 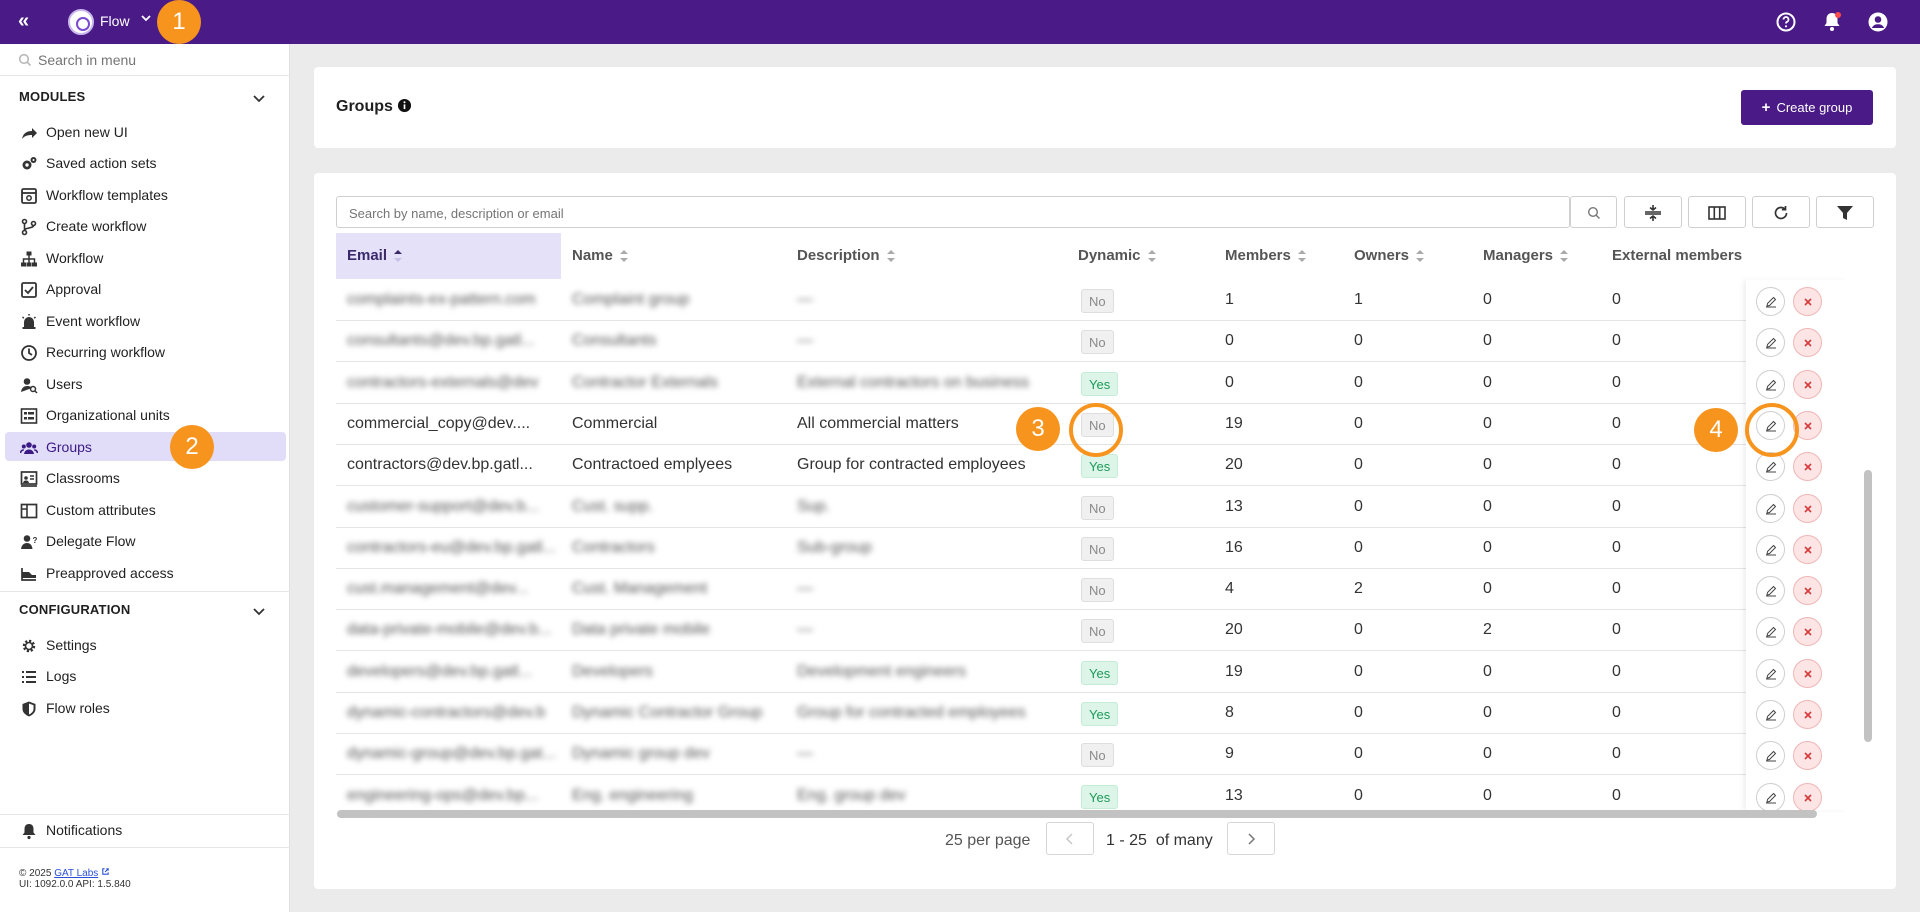 I want to click on close-icon, so click(x=1808, y=632).